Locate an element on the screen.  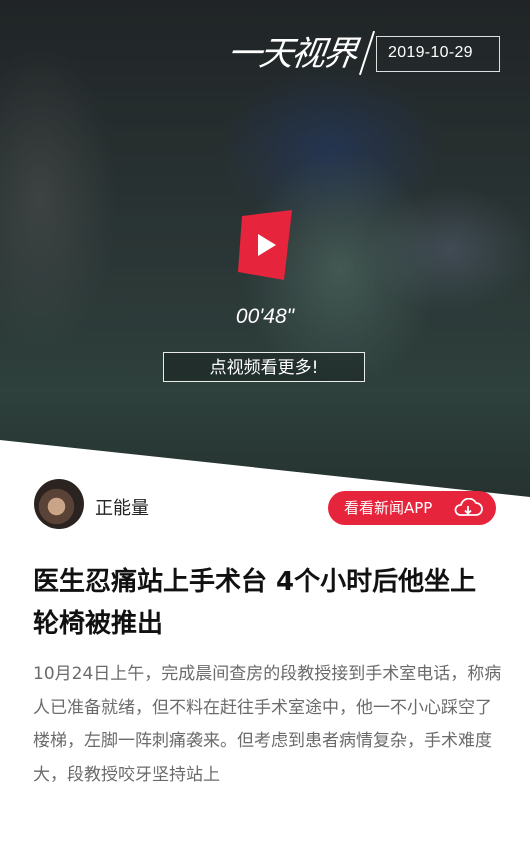
author-name: 正能量 is located at coordinates (122, 507).